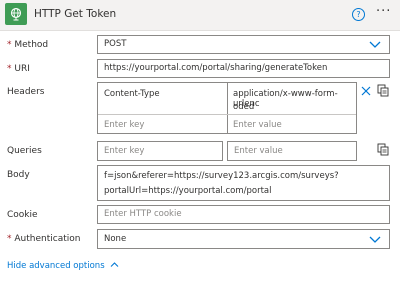  Describe the element at coordinates (243, 239) in the screenshot. I see `authentication-dropdown: None` at that location.